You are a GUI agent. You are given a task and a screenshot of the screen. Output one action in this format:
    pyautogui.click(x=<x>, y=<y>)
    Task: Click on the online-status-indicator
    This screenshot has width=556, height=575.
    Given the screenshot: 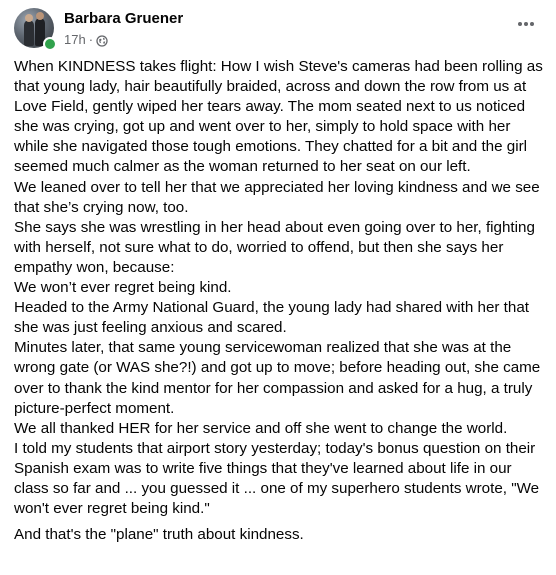 What is the action you would take?
    pyautogui.click(x=50, y=44)
    